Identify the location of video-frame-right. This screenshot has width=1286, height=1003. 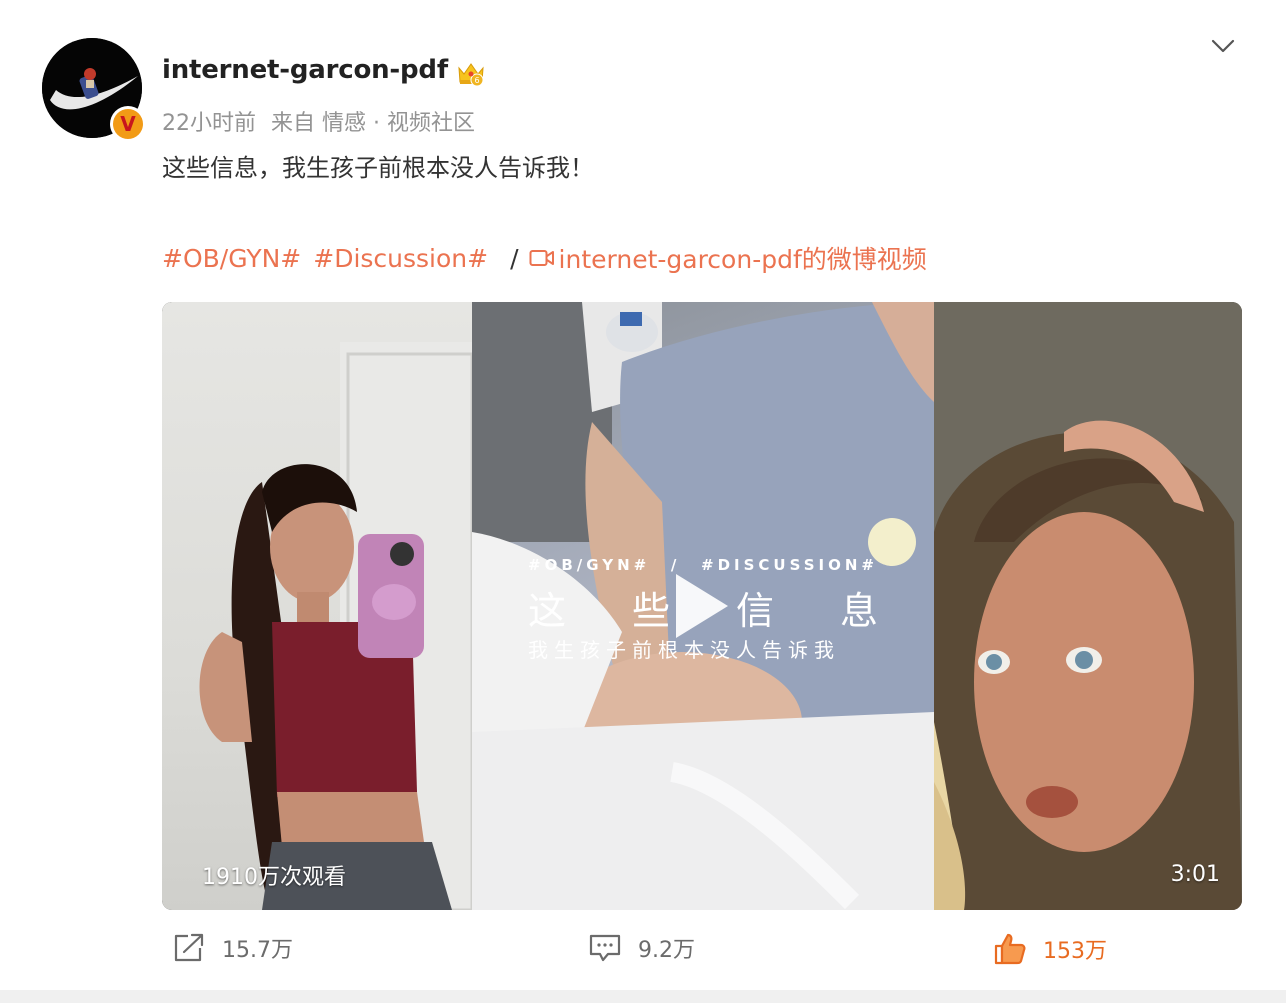
(1088, 606).